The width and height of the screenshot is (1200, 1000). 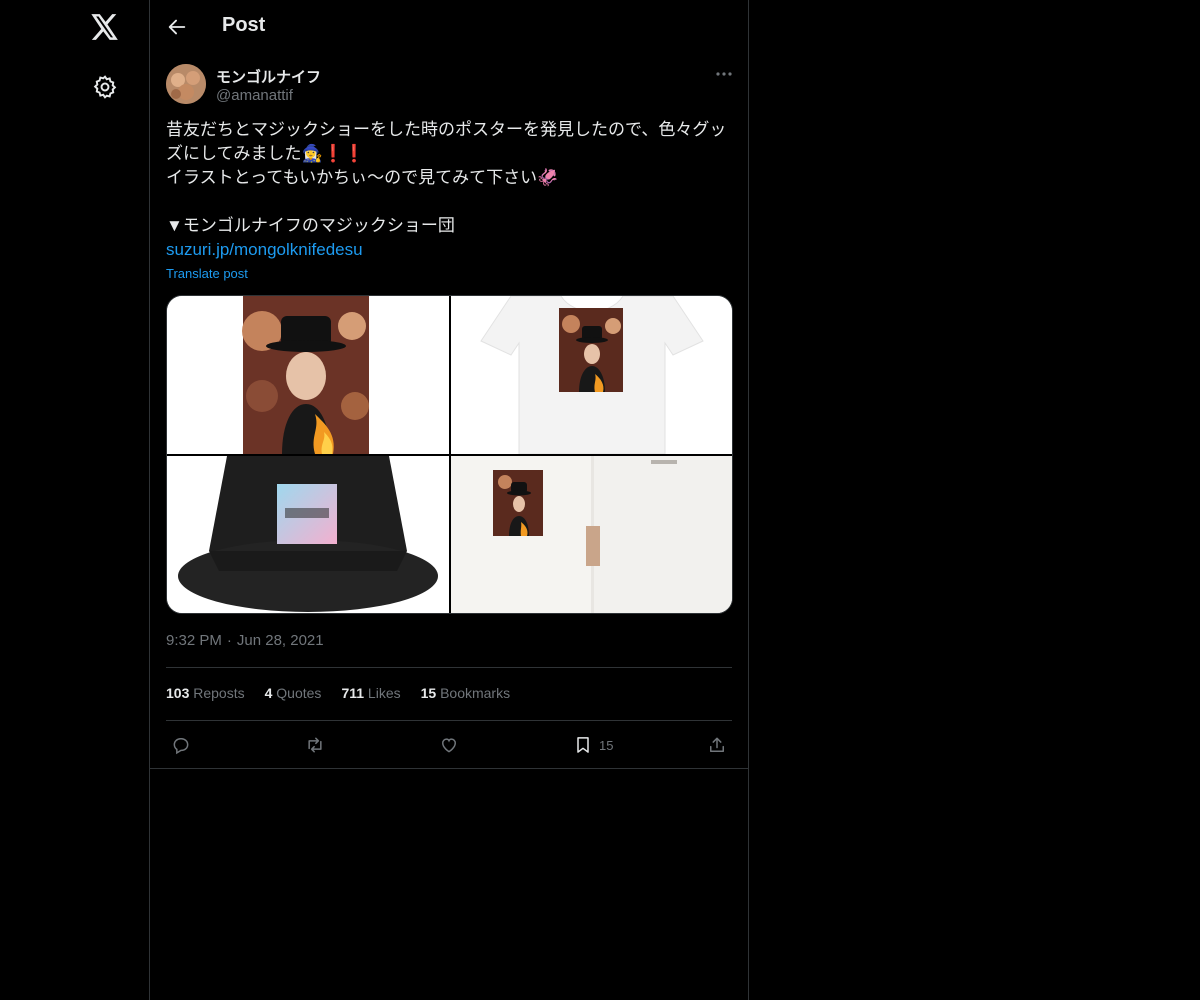 What do you see at coordinates (310, 225) in the screenshot?
I see `post-text-line: ▼モンゴルナイフのマジックショー団` at bounding box center [310, 225].